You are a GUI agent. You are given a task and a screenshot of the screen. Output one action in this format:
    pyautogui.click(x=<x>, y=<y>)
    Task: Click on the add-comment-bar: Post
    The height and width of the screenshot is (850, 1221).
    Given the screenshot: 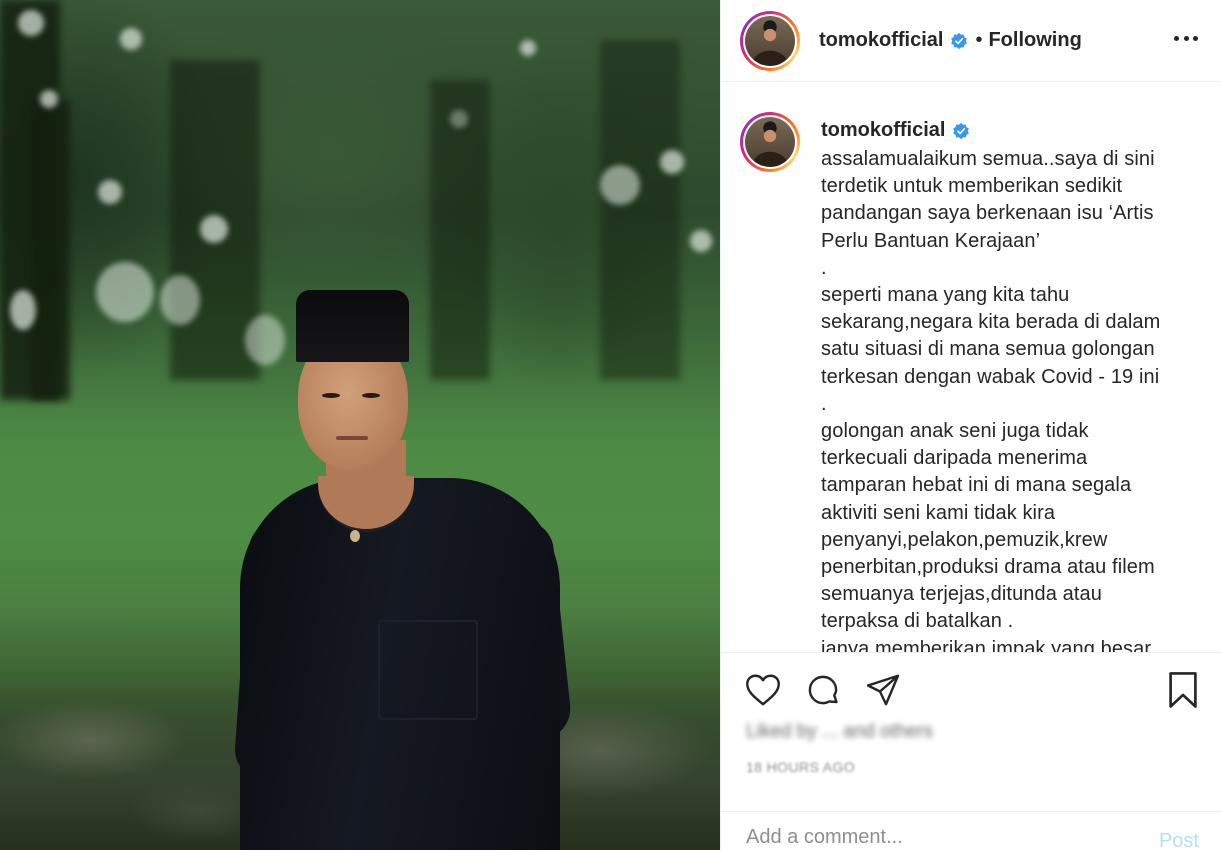 What is the action you would take?
    pyautogui.click(x=971, y=830)
    